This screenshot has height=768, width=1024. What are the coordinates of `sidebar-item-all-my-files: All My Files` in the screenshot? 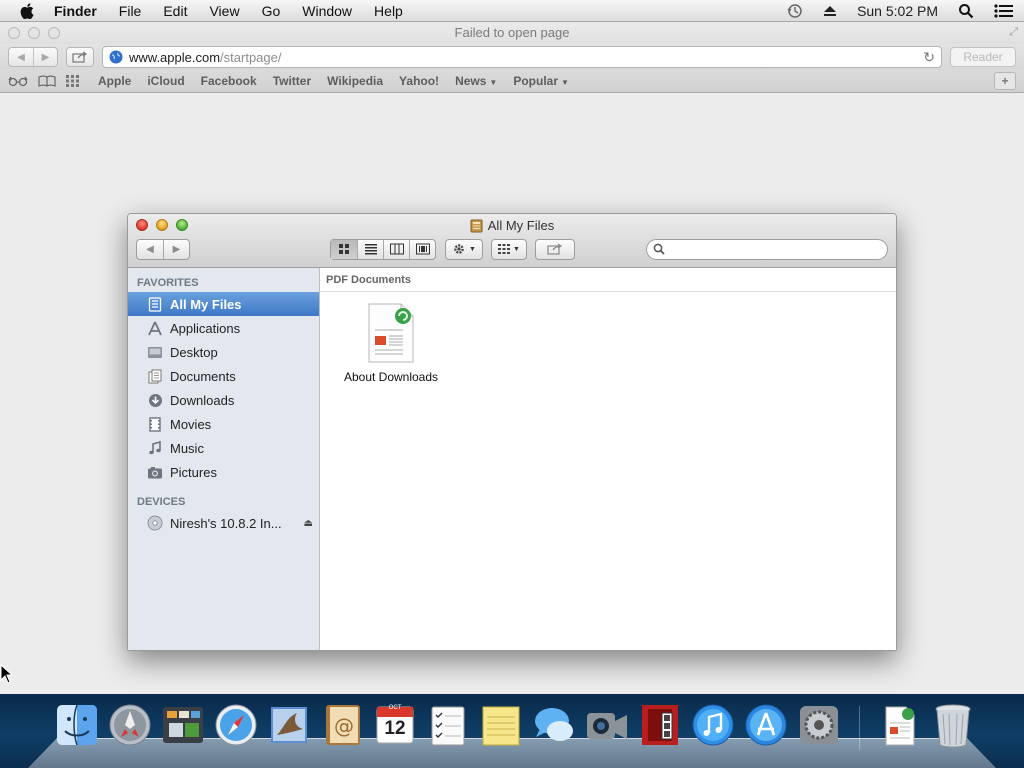 It's located at (223, 304).